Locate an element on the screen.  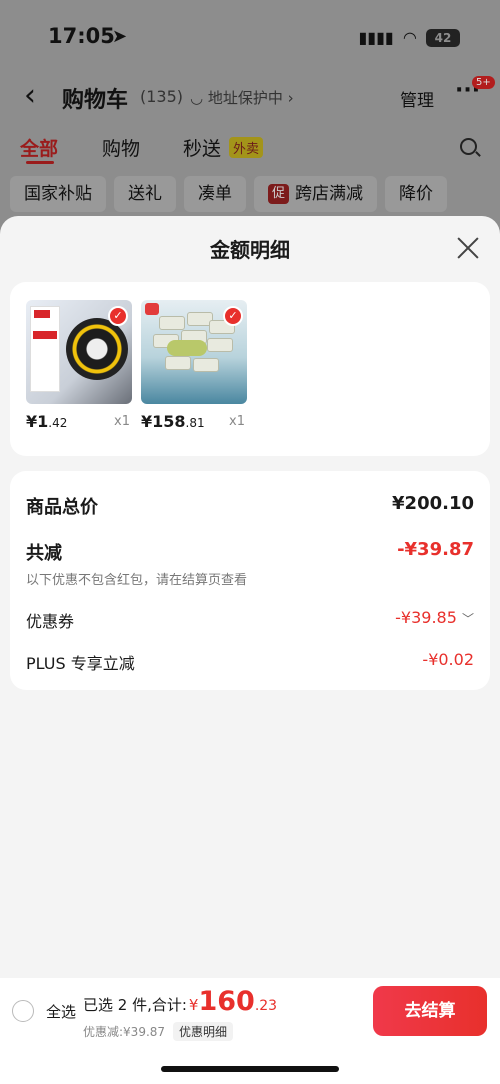
selected-label: 已选 2 件,合计: is located at coordinates (135, 1005).